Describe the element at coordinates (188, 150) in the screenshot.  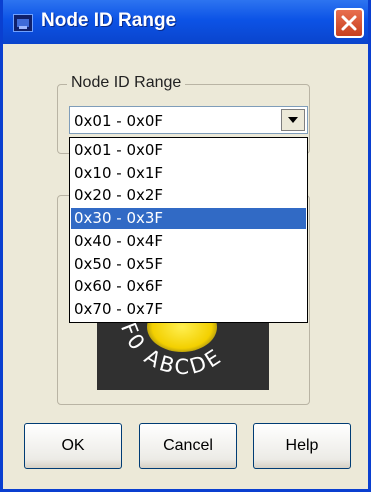
I see `dropdown-option: 0x01 - 0x0F` at that location.